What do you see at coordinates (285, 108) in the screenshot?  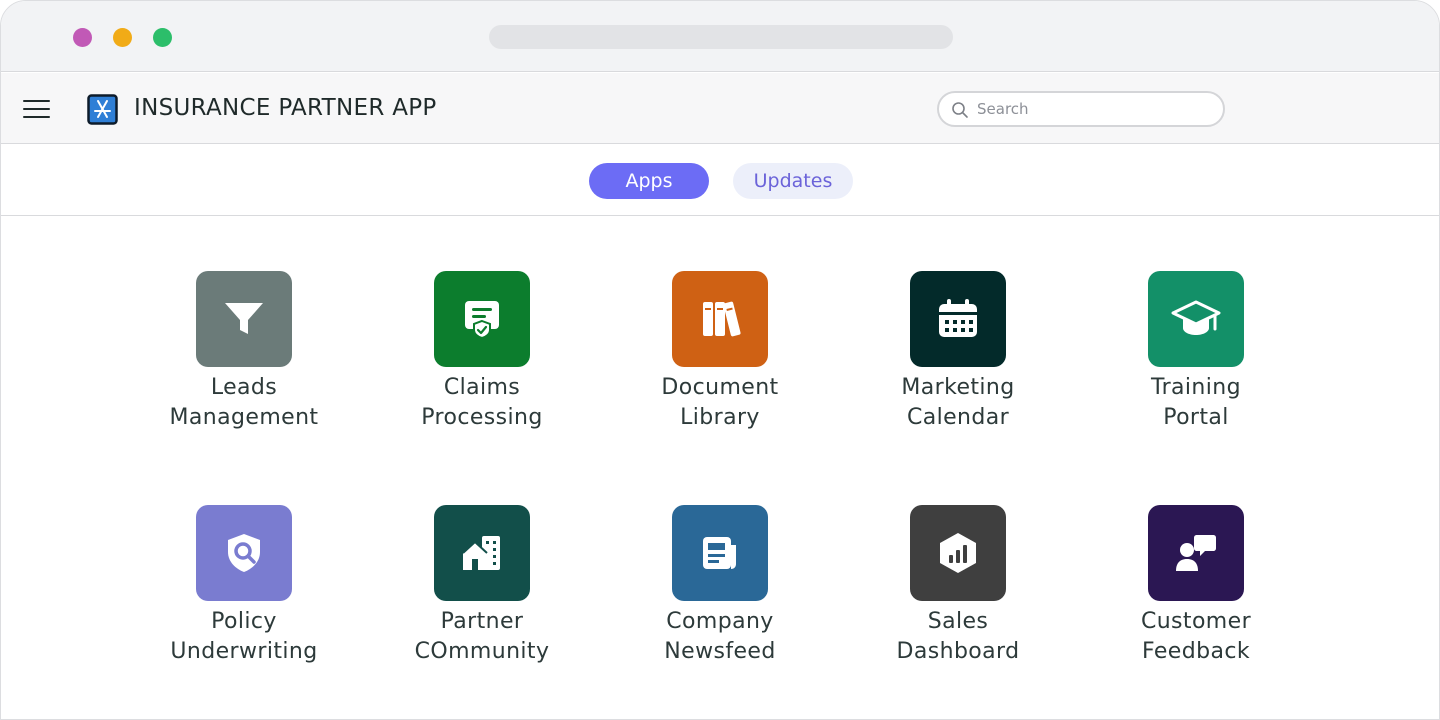 I see `app-title: INSURANCE PARTNER APP` at bounding box center [285, 108].